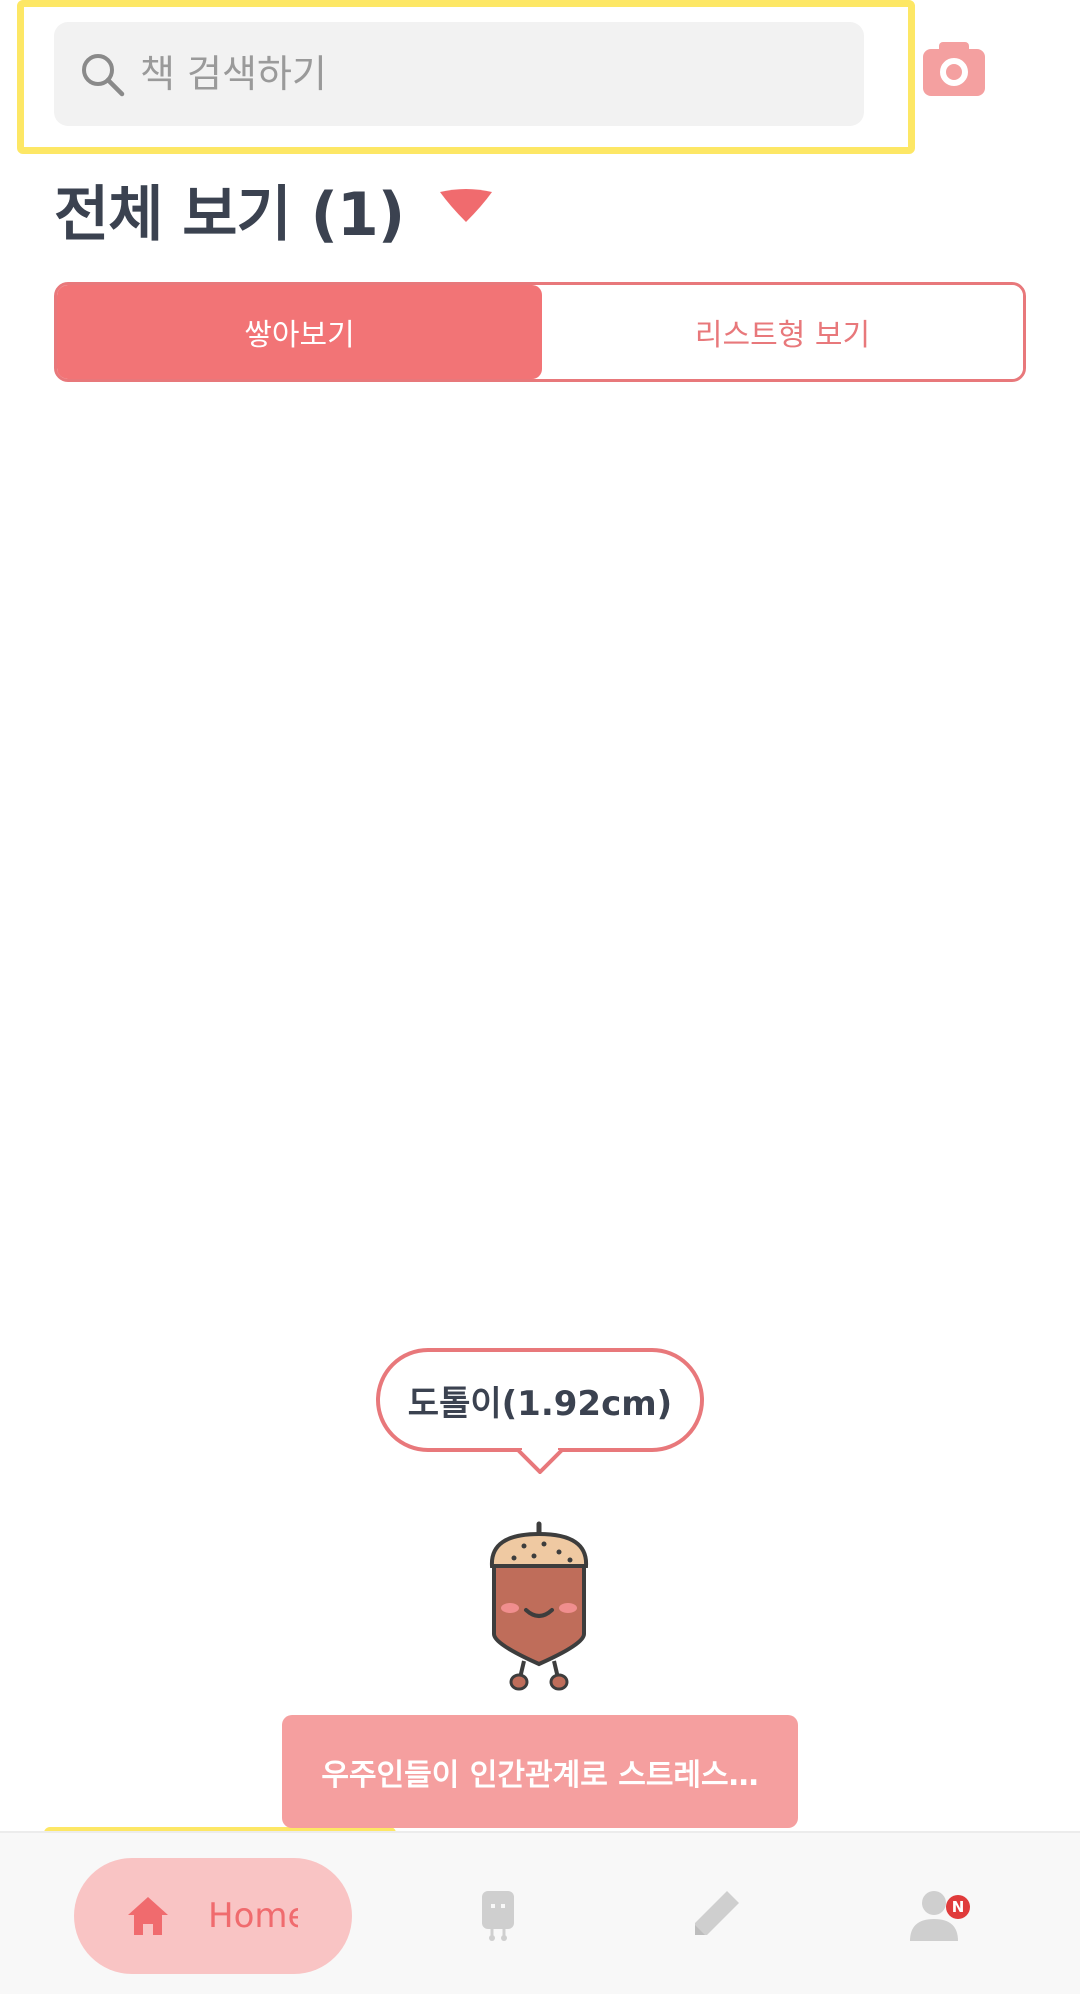 The height and width of the screenshot is (1994, 1080). What do you see at coordinates (103, 75) in the screenshot?
I see `search-icon` at bounding box center [103, 75].